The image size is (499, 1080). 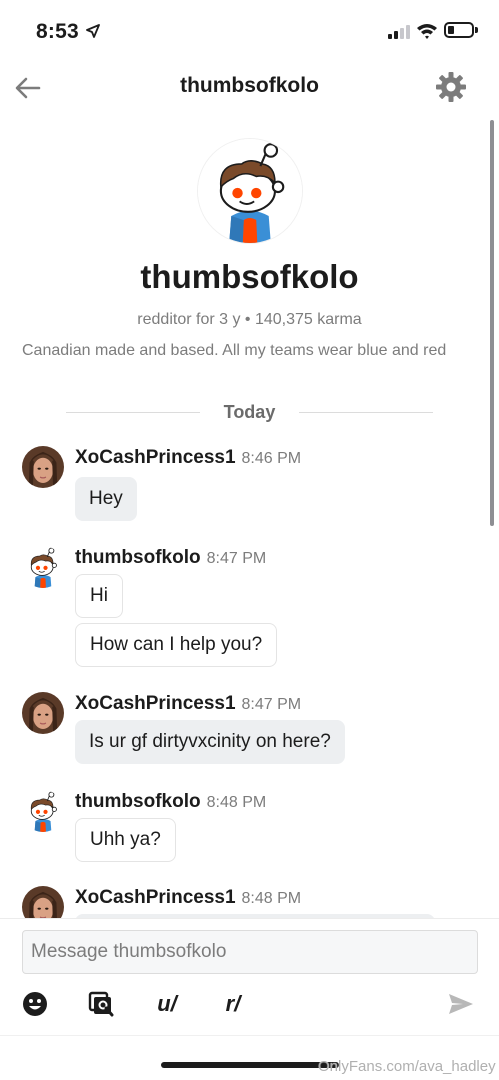 I want to click on date-divider-label: Today, so click(x=249, y=412).